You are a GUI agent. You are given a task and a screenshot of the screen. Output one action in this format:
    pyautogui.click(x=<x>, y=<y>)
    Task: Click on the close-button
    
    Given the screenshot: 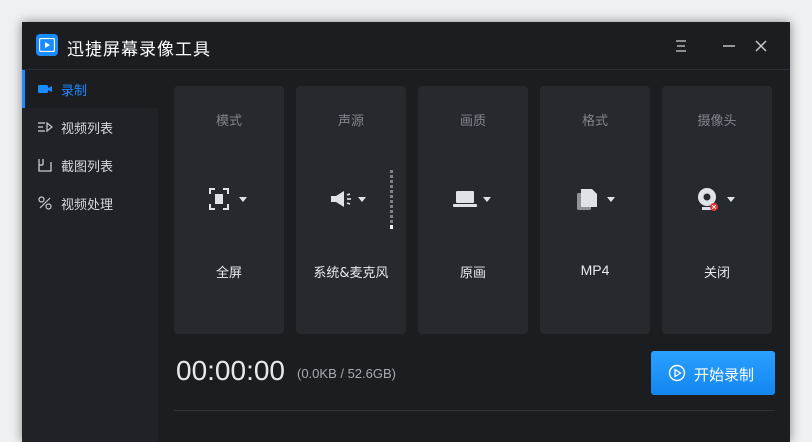 What is the action you would take?
    pyautogui.click(x=761, y=46)
    